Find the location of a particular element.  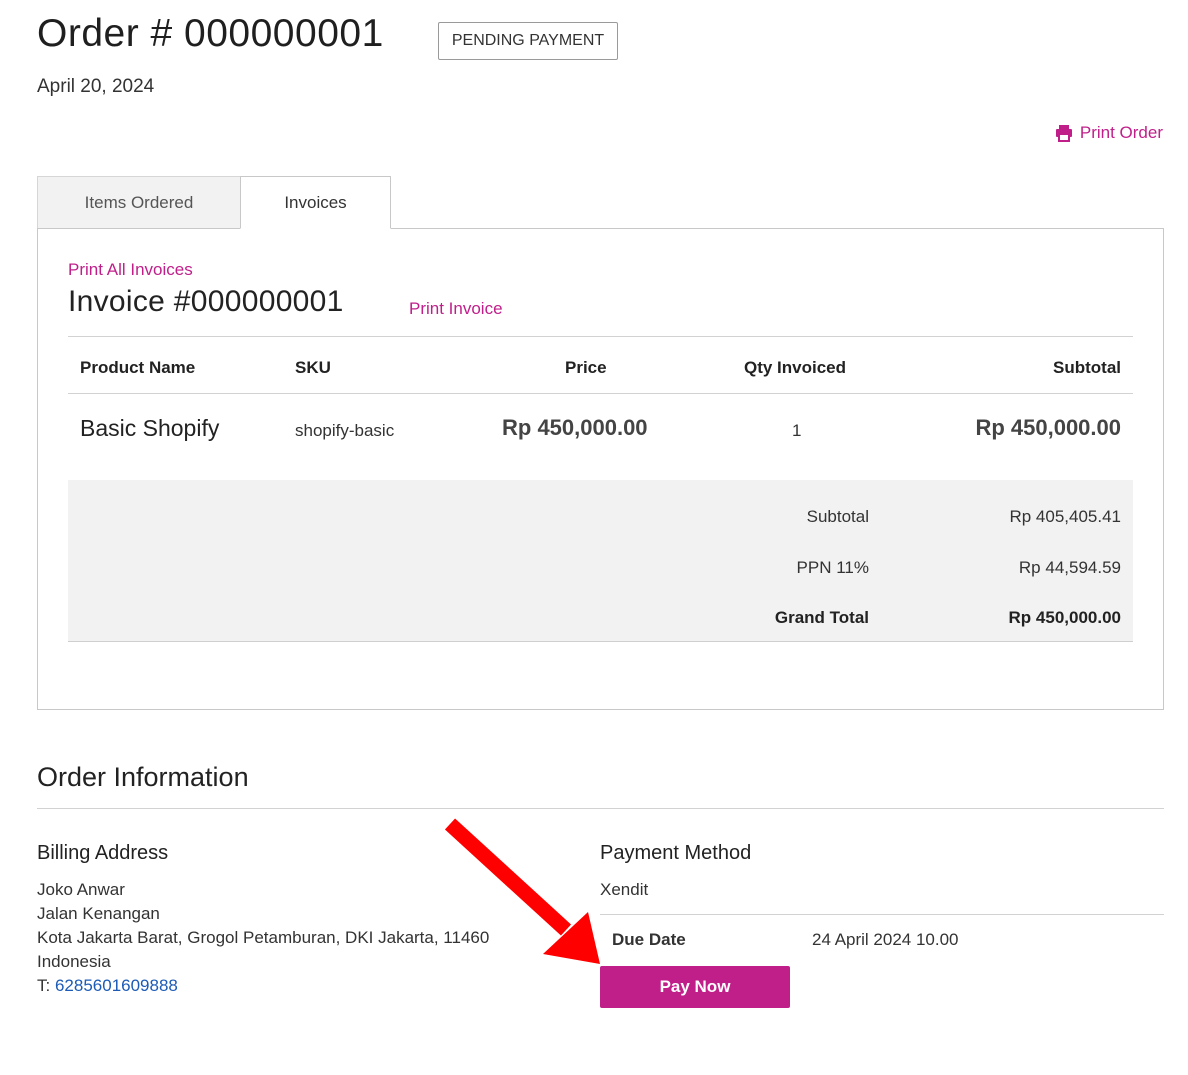

payment-method-title: Payment Method is located at coordinates (676, 853).